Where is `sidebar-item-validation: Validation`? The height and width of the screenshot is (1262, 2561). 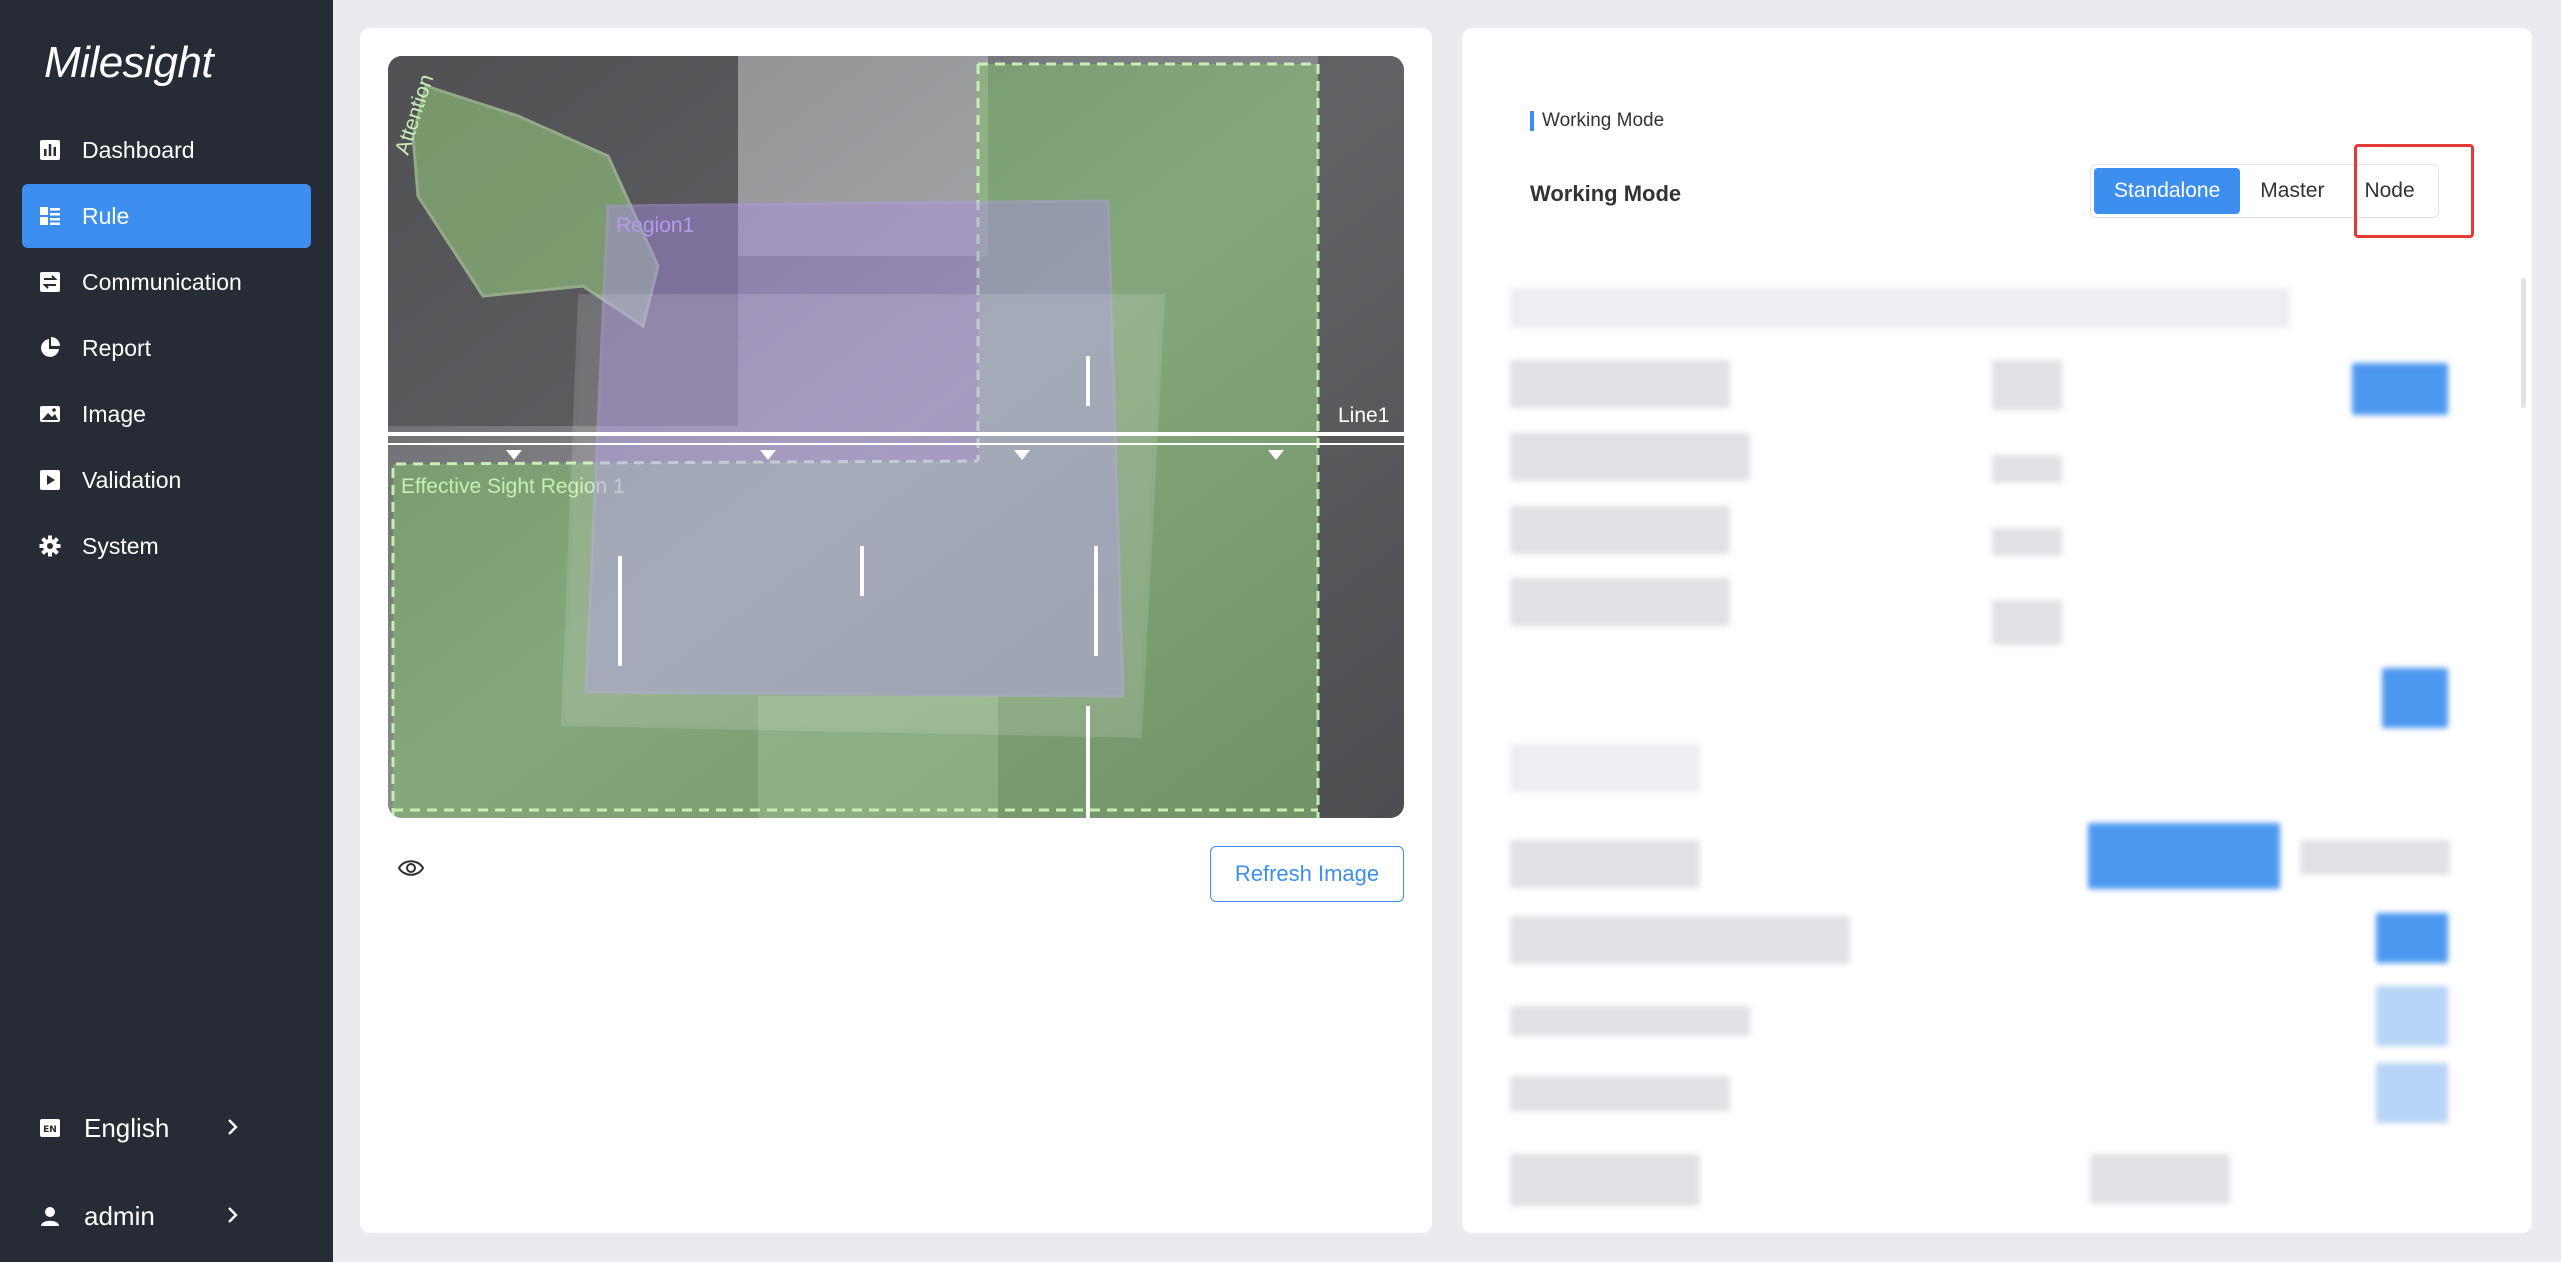
sidebar-item-validation: Validation is located at coordinates (166, 480).